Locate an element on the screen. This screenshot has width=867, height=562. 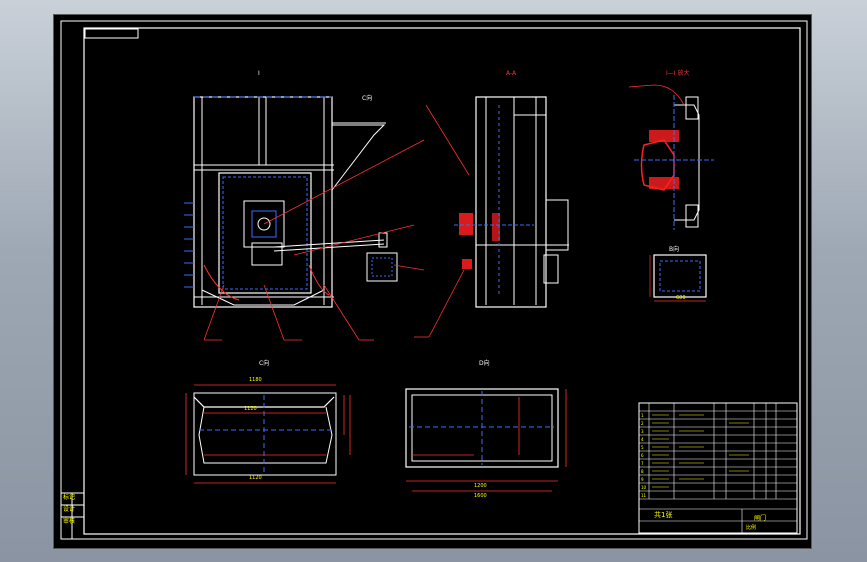
parts-list-table: 1 2 3 4 5 6 7 8 9 10 11 共1张 闸门 比例 is located at coordinates (718, 468).